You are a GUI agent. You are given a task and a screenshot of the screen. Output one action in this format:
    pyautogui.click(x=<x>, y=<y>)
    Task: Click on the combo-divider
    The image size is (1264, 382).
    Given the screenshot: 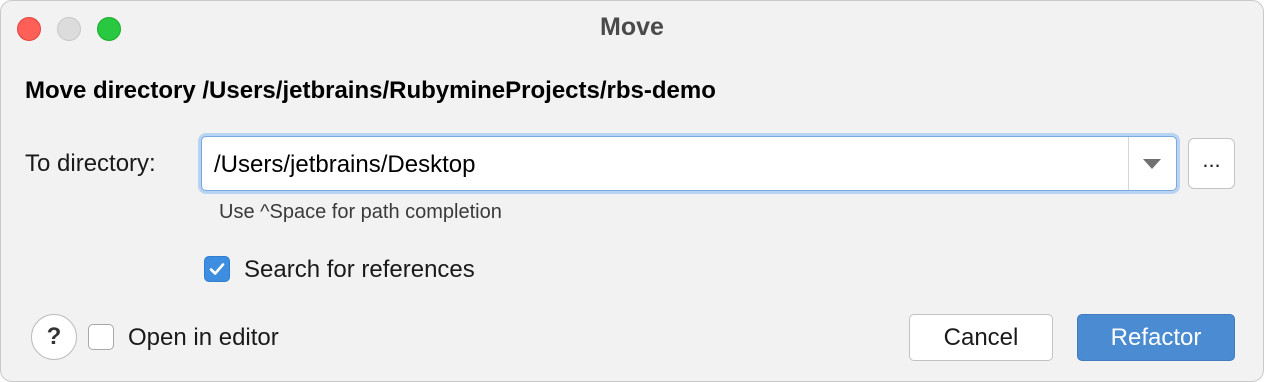 What is the action you would take?
    pyautogui.click(x=1128, y=163)
    